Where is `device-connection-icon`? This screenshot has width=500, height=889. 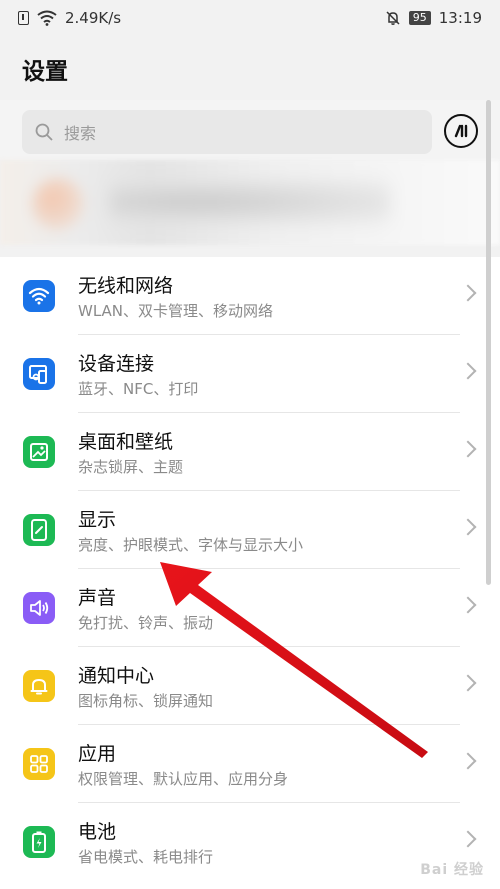
device-connection-icon is located at coordinates (39, 374).